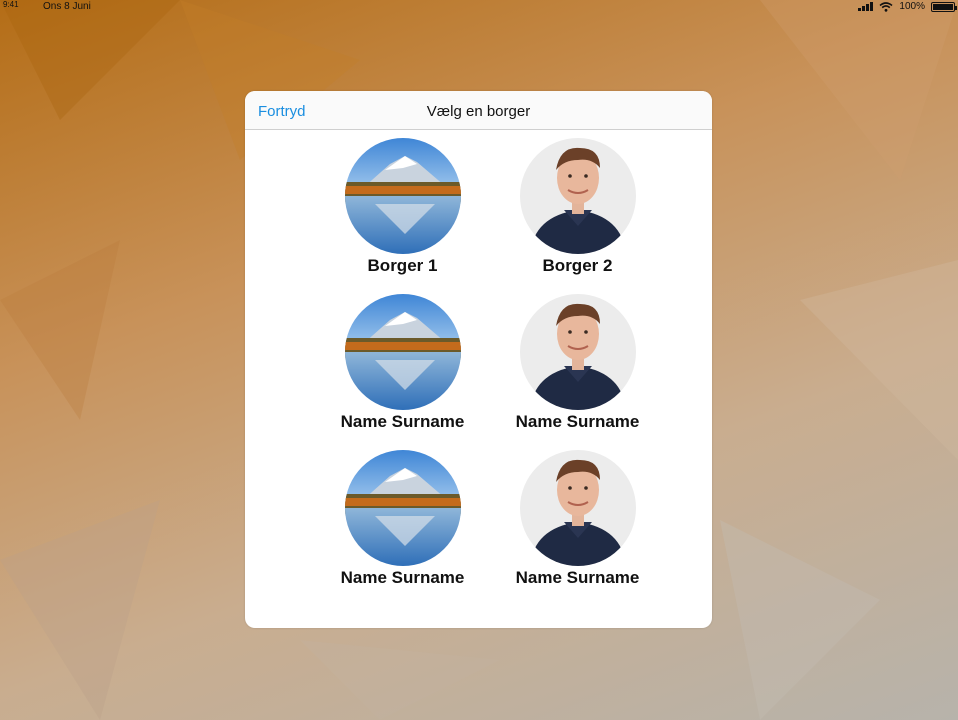  I want to click on battery-icon, so click(944, 6).